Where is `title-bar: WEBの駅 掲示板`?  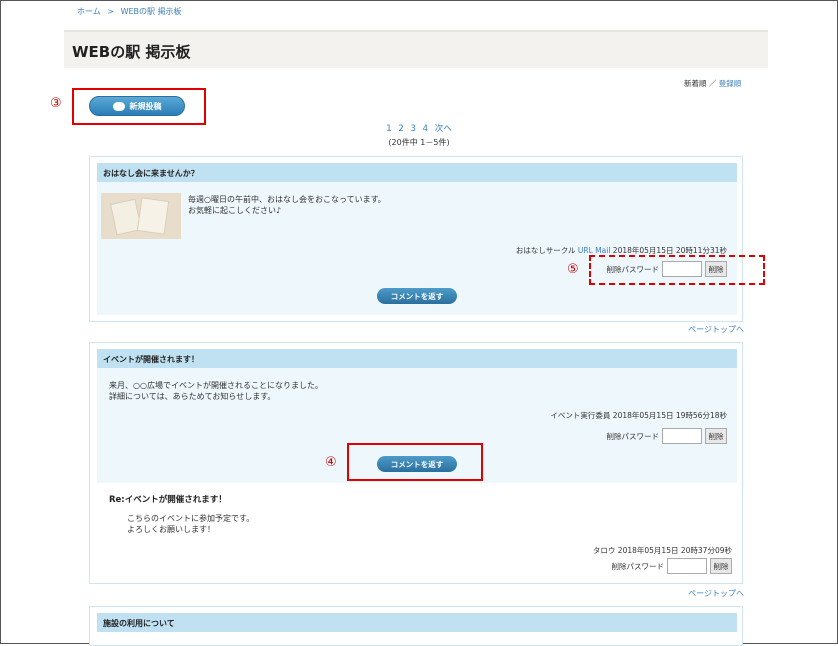
title-bar: WEBの駅 掲示板 is located at coordinates (416, 49).